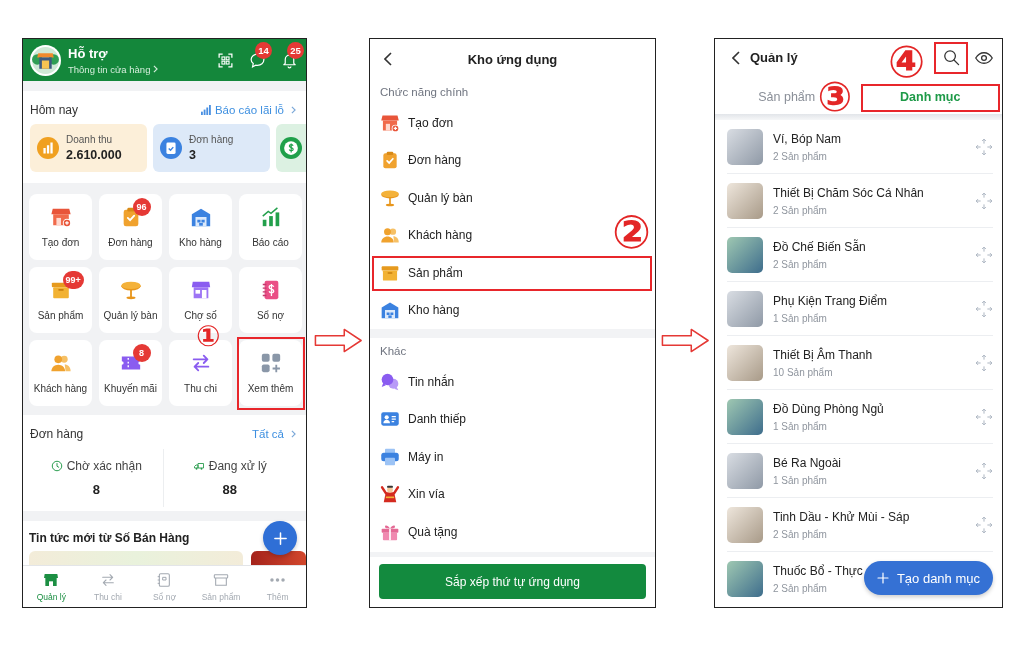 Image resolution: width=1024 pixels, height=647 pixels. What do you see at coordinates (130, 290) in the screenshot?
I see `round-table-icon` at bounding box center [130, 290].